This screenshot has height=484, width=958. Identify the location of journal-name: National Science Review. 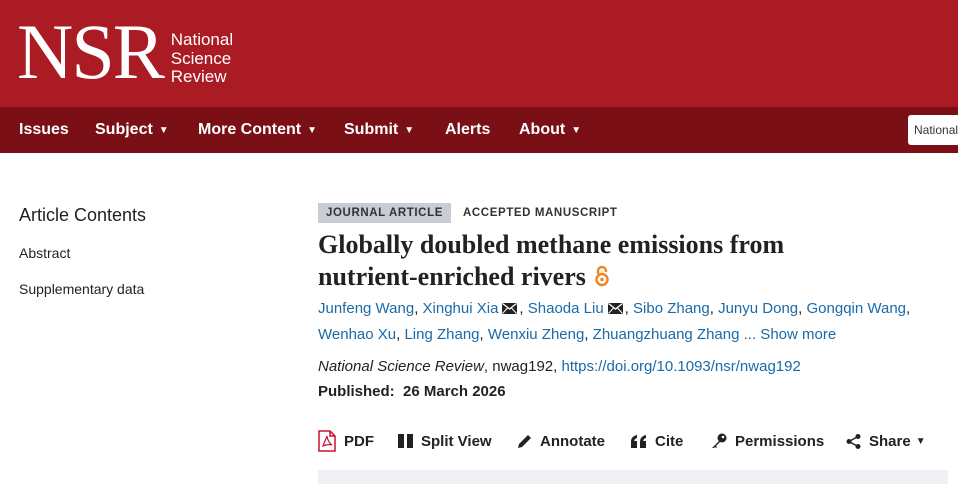
(401, 366).